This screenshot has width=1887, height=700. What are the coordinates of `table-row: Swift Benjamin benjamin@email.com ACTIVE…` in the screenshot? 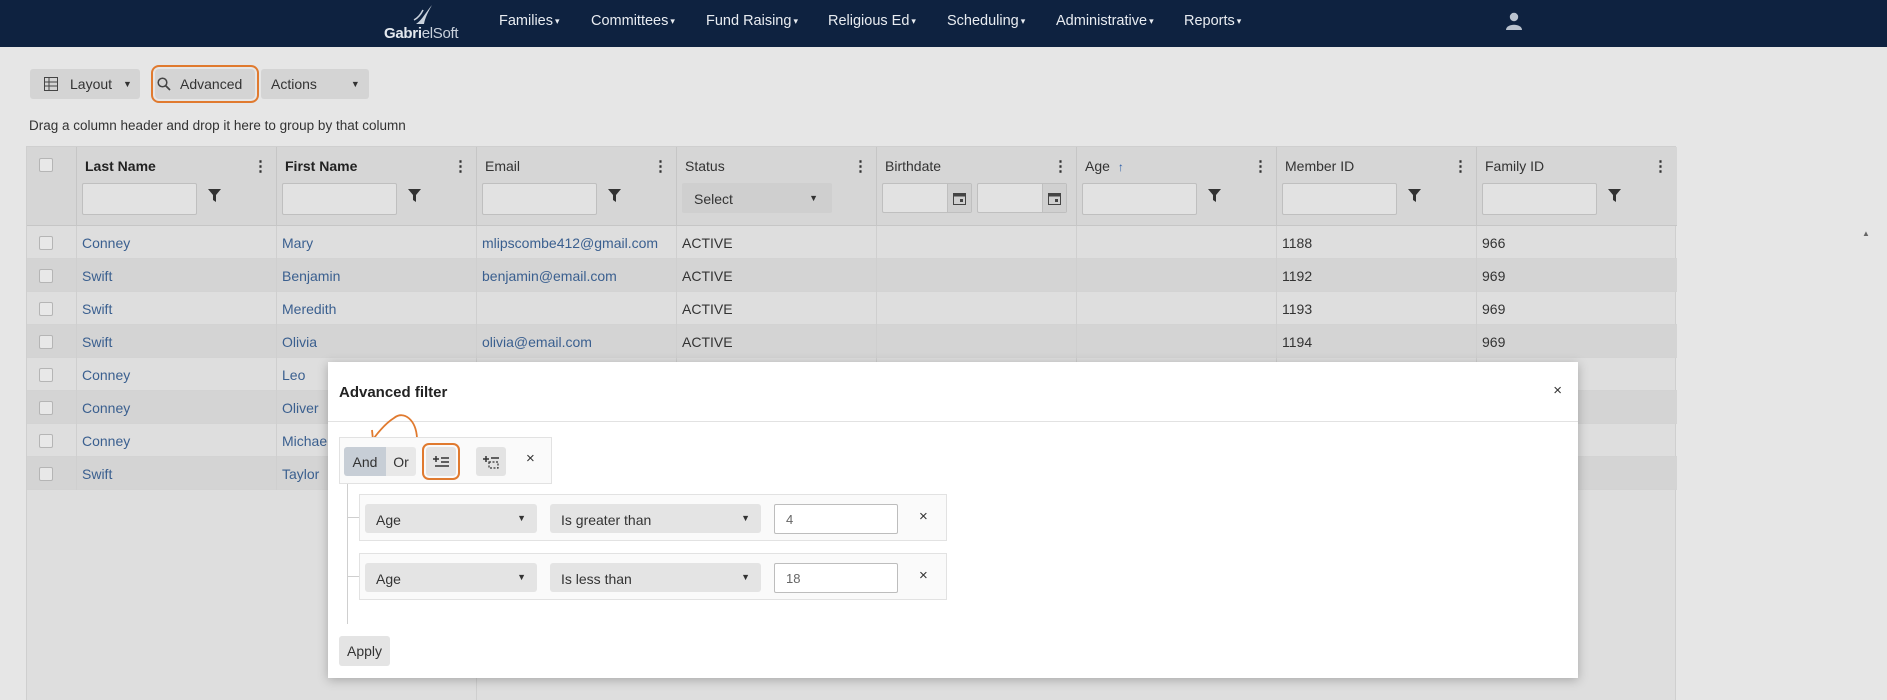 It's located at (852, 275).